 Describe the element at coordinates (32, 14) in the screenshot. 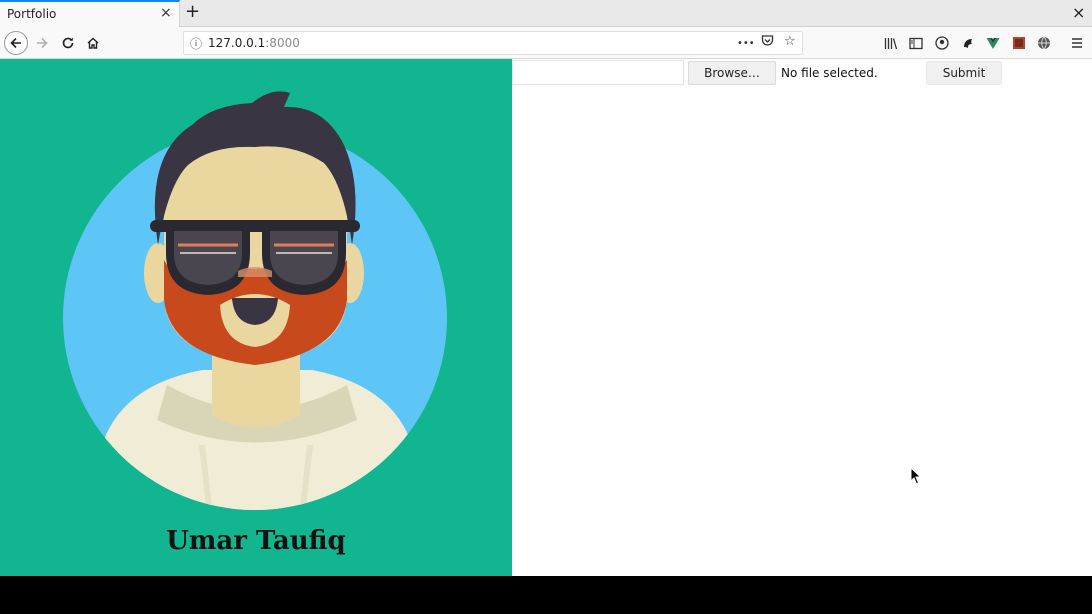

I see `tab-title: Portfolio` at that location.